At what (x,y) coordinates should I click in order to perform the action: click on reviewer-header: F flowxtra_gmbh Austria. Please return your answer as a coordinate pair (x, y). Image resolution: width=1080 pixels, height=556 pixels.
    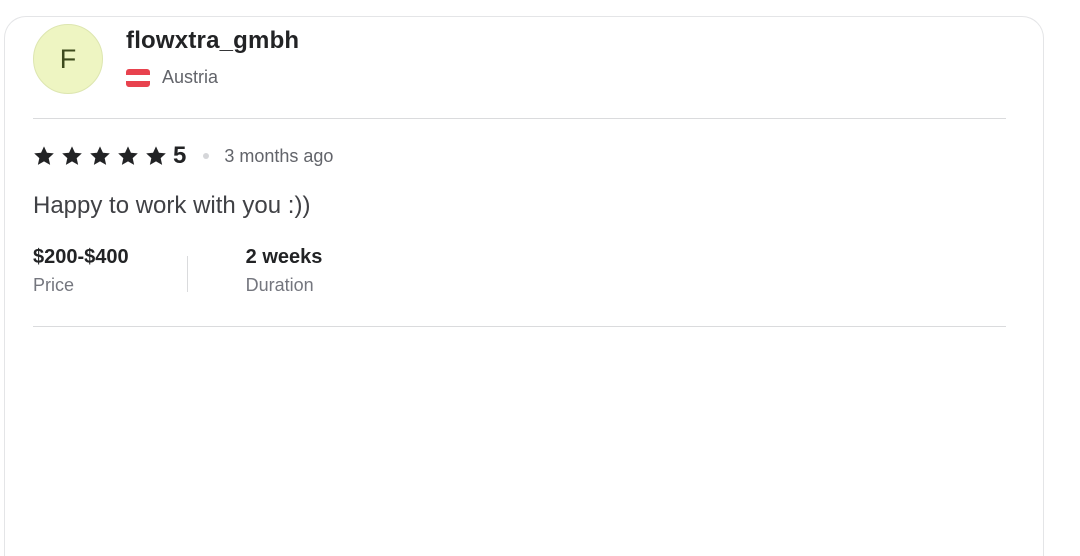
    Looking at the image, I should click on (166, 59).